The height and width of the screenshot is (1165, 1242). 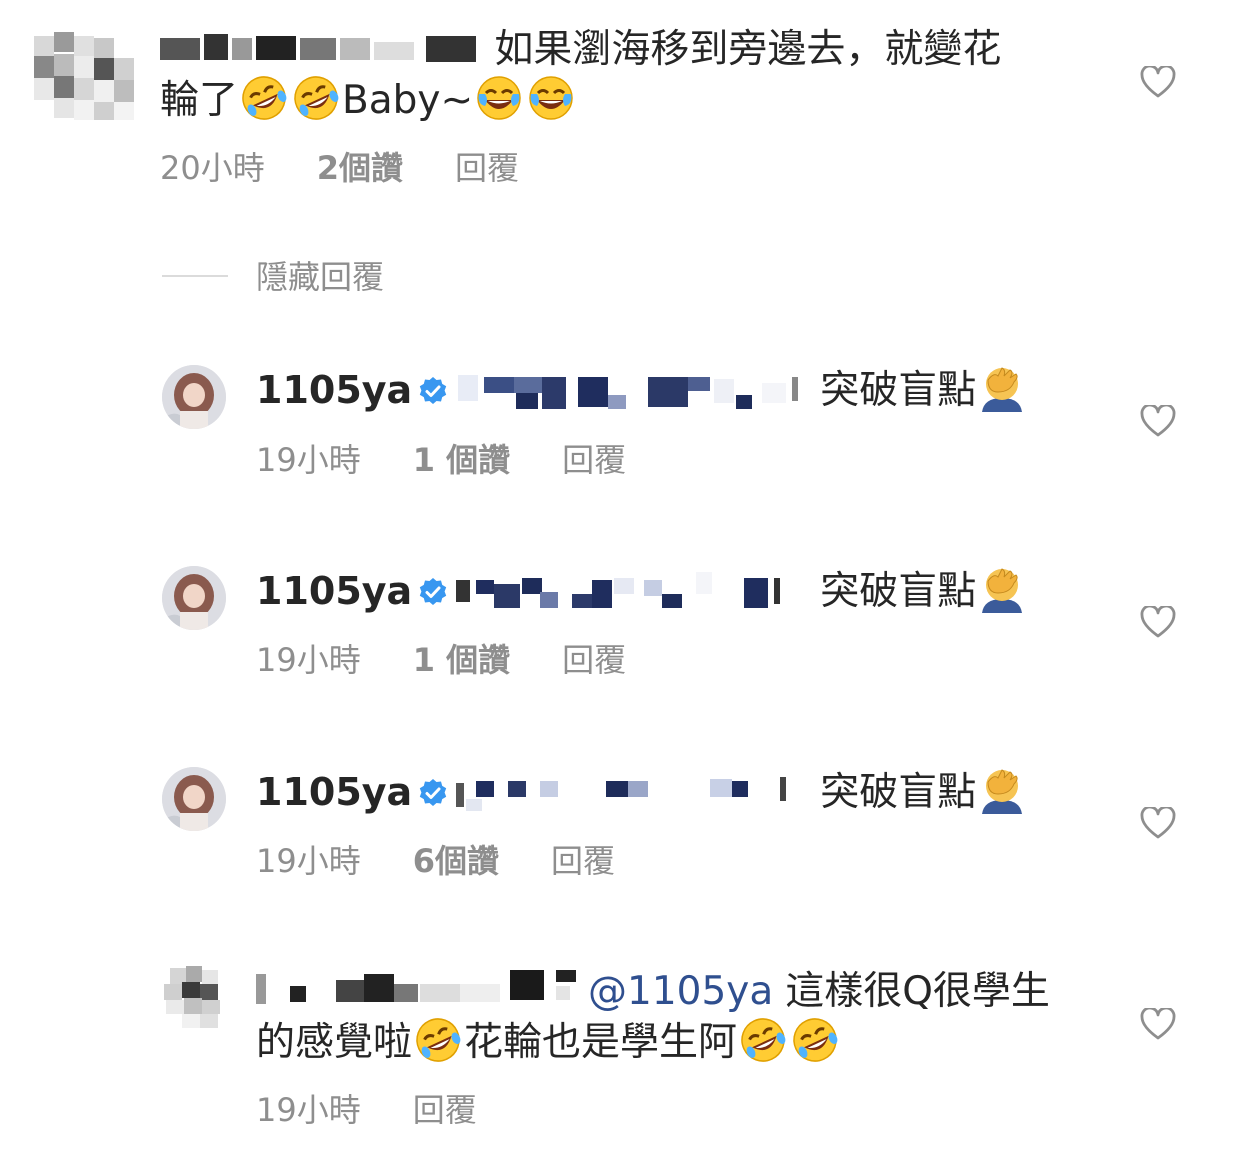 What do you see at coordinates (195, 276) in the screenshot?
I see `replies-divider` at bounding box center [195, 276].